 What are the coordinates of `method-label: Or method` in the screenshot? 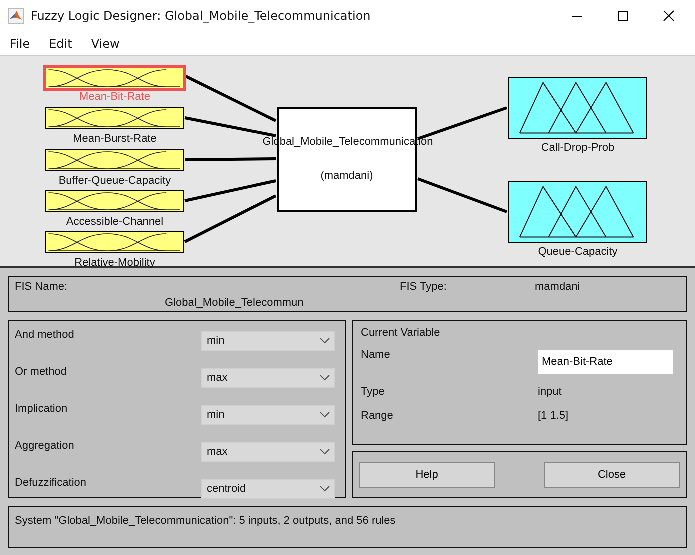 It's located at (41, 371).